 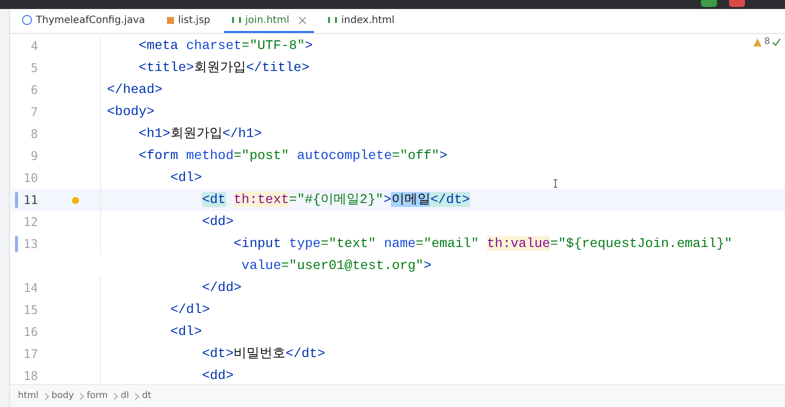 What do you see at coordinates (709, 3) in the screenshot?
I see `run-button` at bounding box center [709, 3].